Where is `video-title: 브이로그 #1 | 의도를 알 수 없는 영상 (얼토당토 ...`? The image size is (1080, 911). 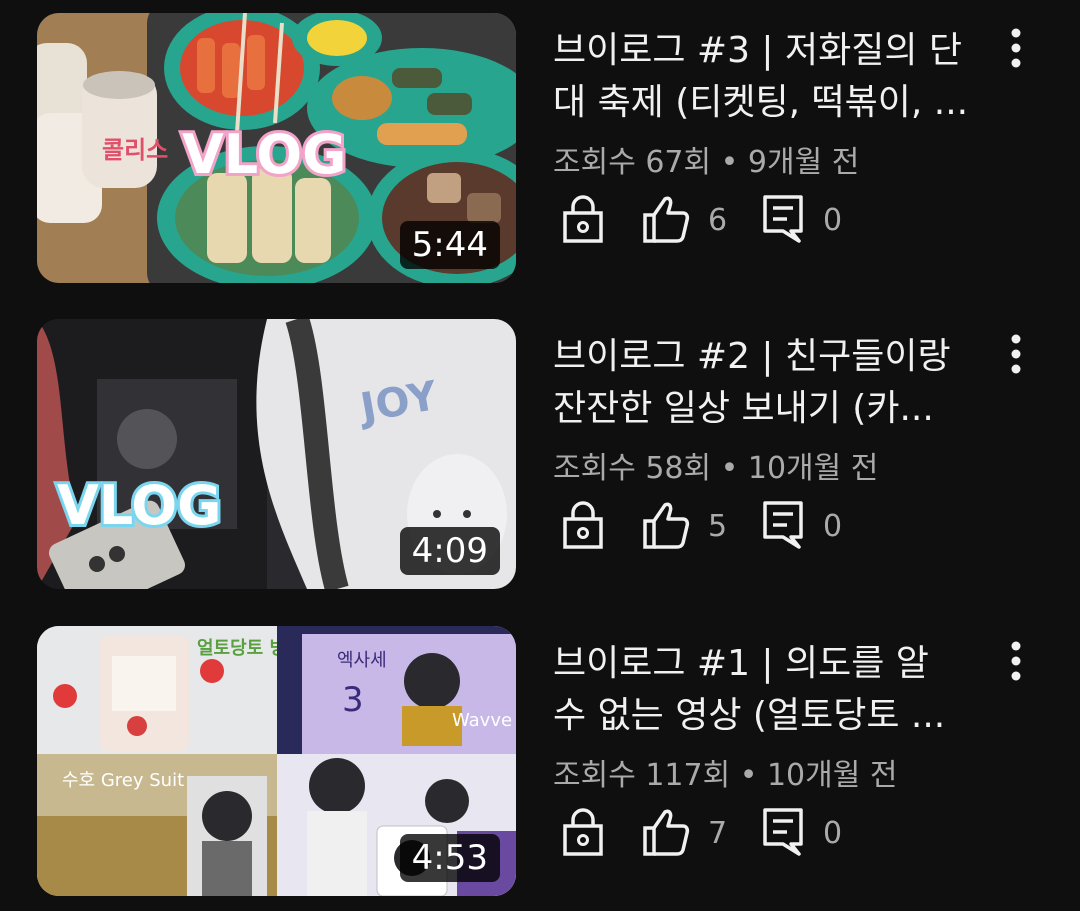
video-title: 브이로그 #1 | 의도를 알 수 없는 영상 (얼토당토 ... is located at coordinates (773, 690).